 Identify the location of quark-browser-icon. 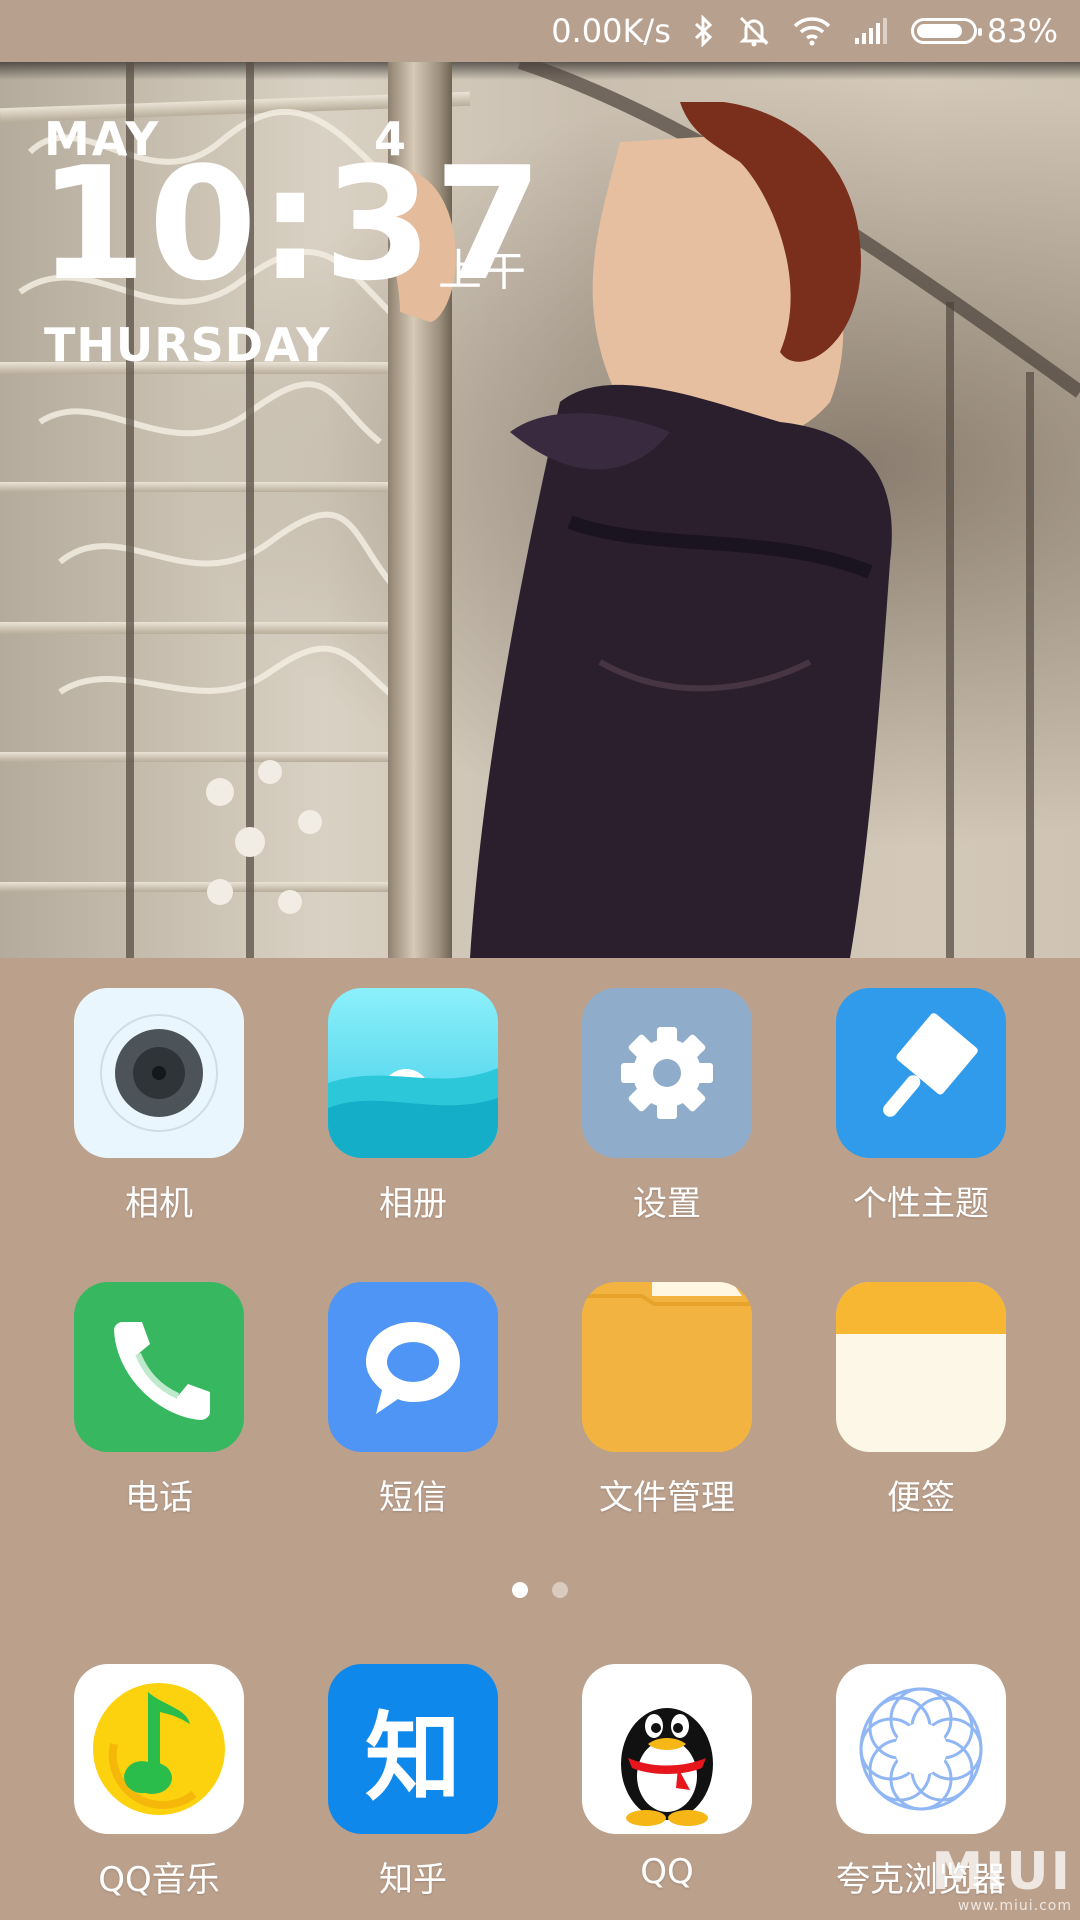
(921, 1749).